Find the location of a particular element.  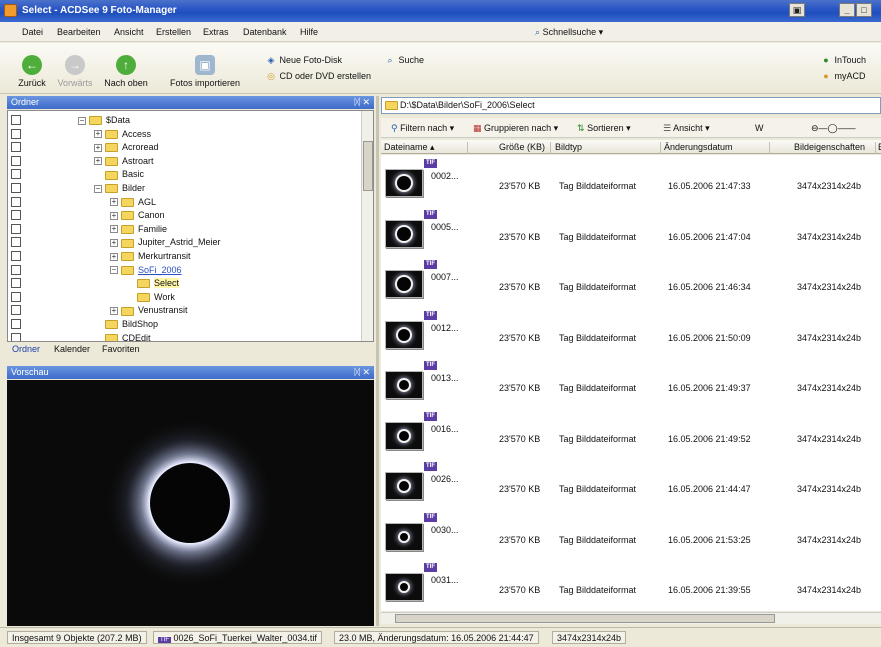

cd-dvd-button: ◎ CD oder DVD erstellen is located at coordinates (318, 76).